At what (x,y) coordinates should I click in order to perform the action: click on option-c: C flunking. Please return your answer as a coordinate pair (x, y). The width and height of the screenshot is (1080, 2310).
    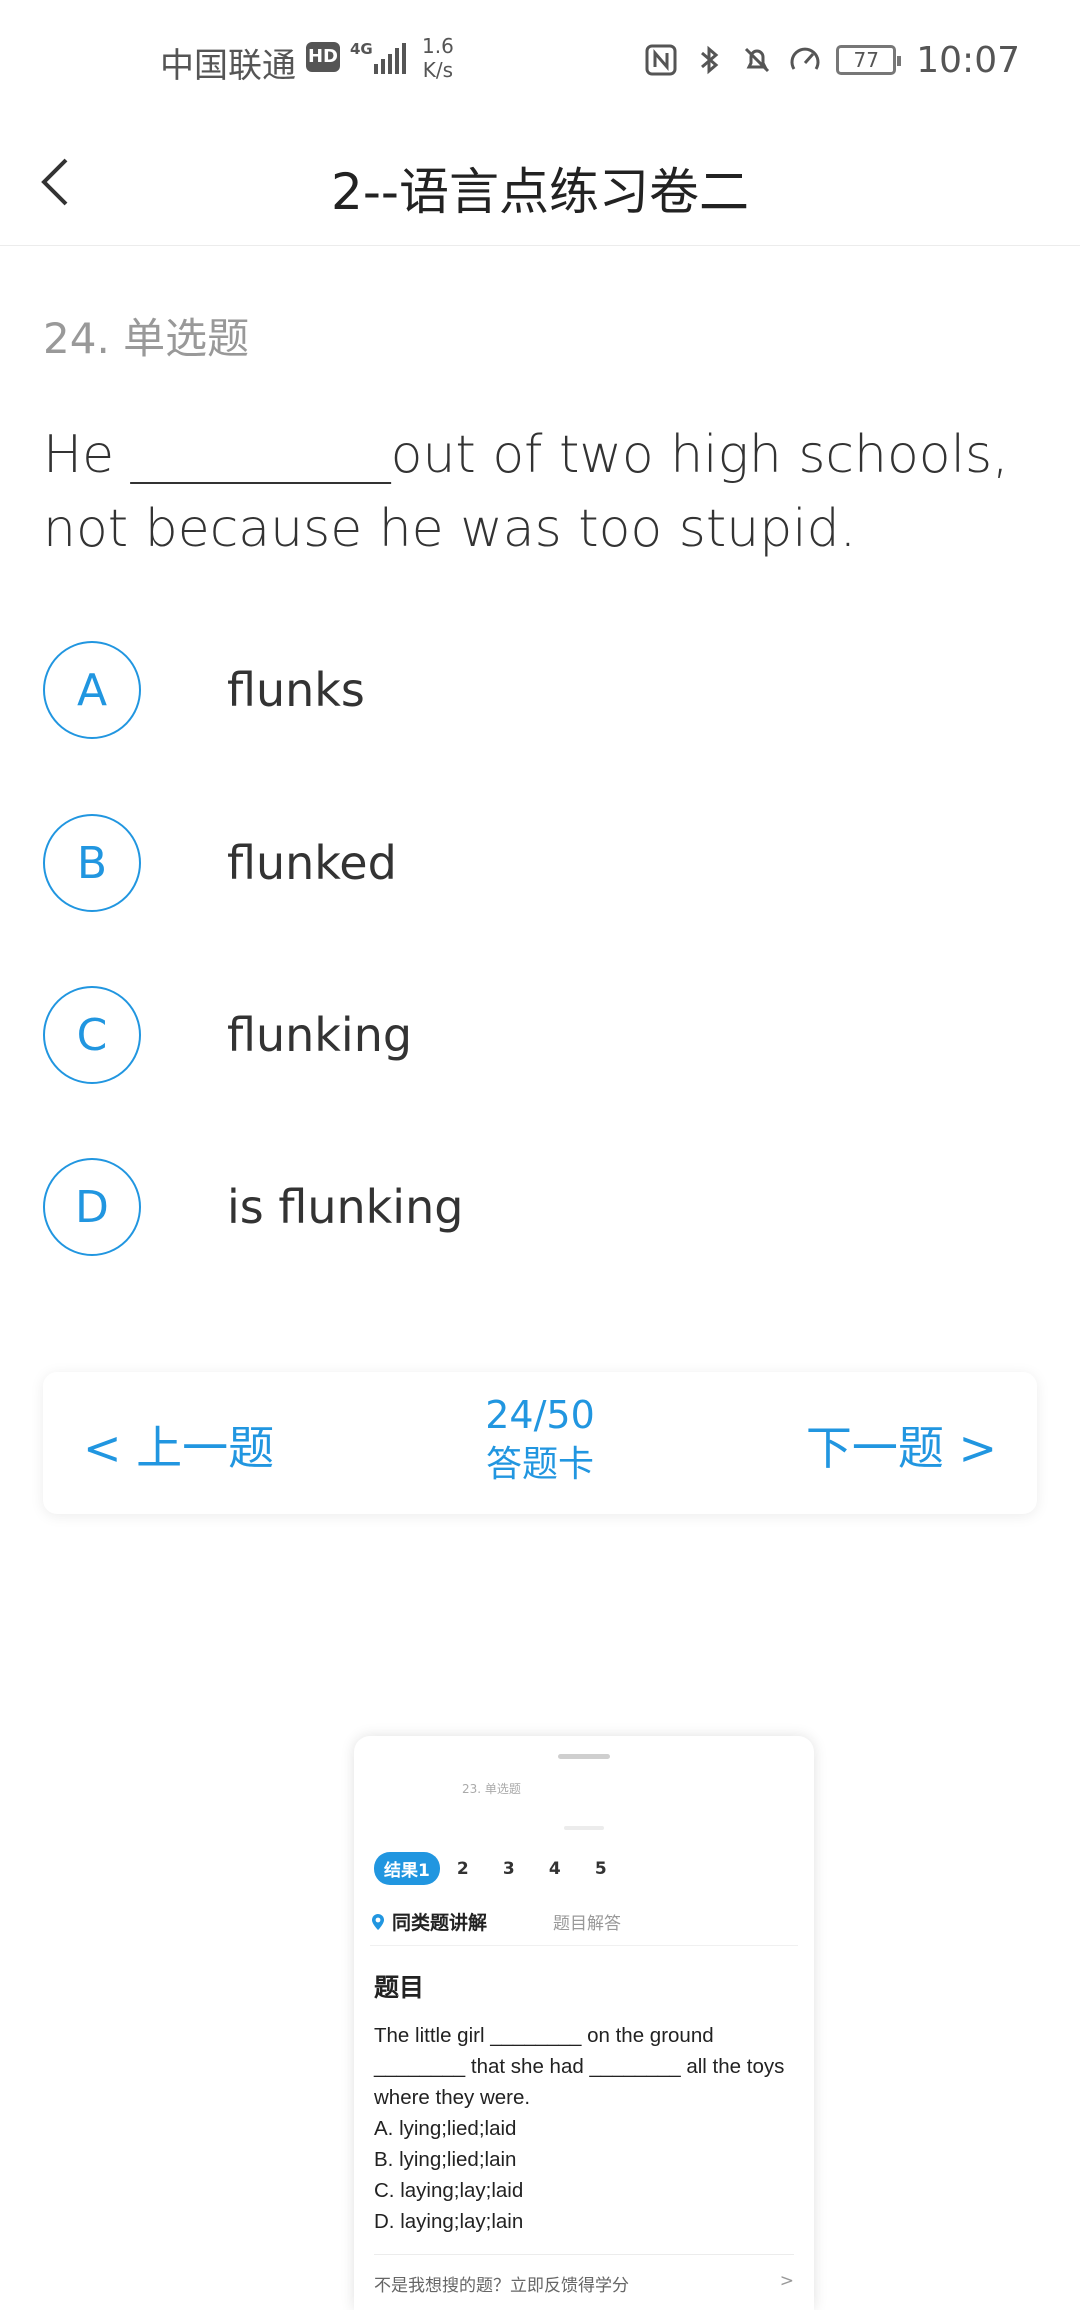
    Looking at the image, I should click on (538, 1035).